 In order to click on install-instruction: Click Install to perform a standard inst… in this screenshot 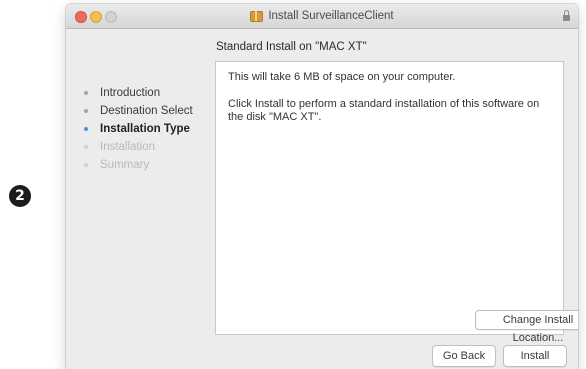, I will do `click(384, 110)`.